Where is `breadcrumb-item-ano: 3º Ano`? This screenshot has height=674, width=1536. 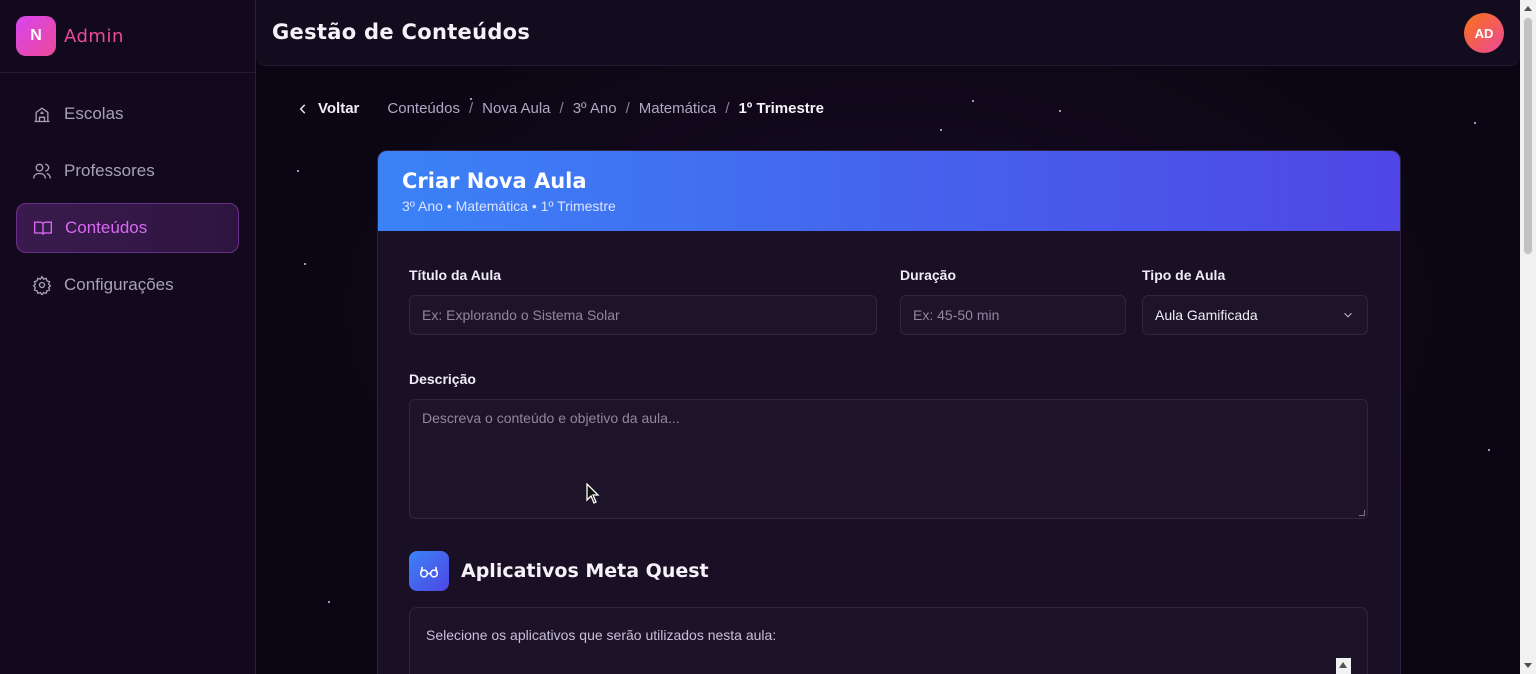 breadcrumb-item-ano: 3º Ano is located at coordinates (595, 108).